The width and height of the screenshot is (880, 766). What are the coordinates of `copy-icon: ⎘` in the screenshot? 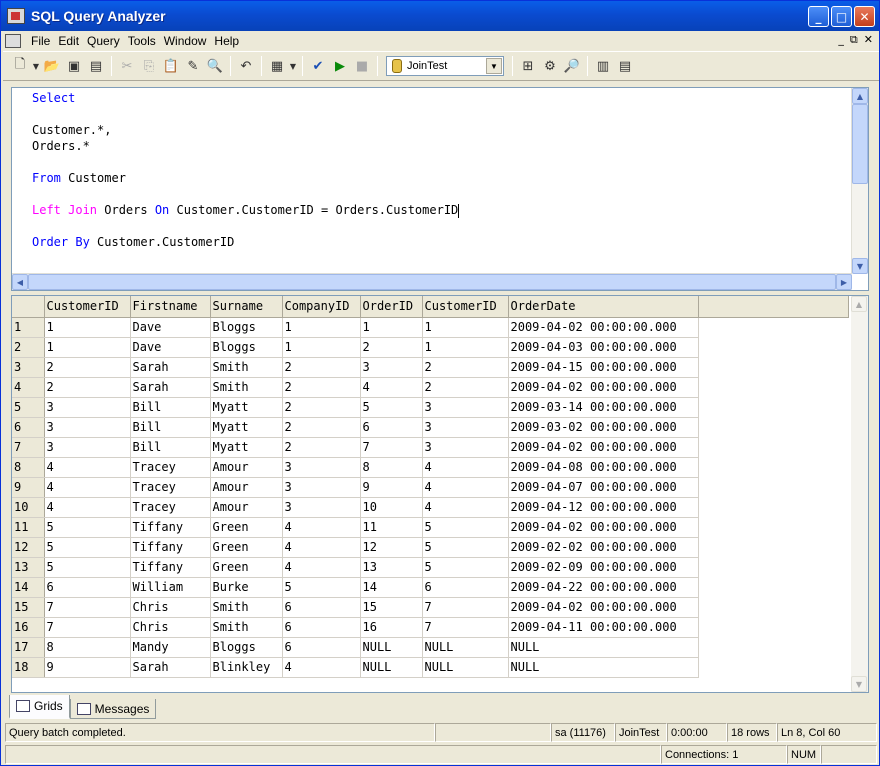 It's located at (149, 66).